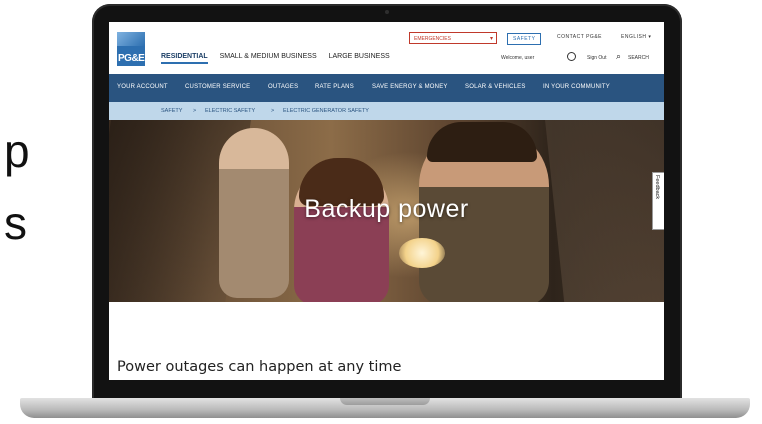  What do you see at coordinates (432, 39) in the screenshot?
I see `emergencies-label: EMERGENCIES` at bounding box center [432, 39].